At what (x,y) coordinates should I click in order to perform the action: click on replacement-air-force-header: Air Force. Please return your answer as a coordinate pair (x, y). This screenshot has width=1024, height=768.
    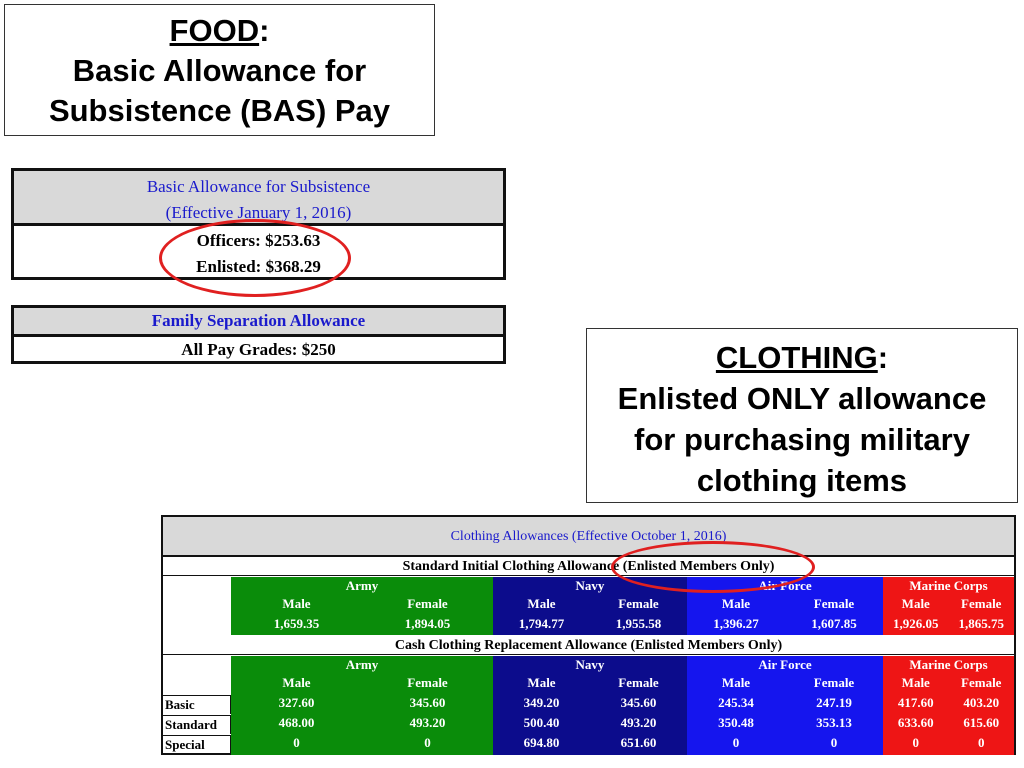
    Looking at the image, I should click on (785, 664).